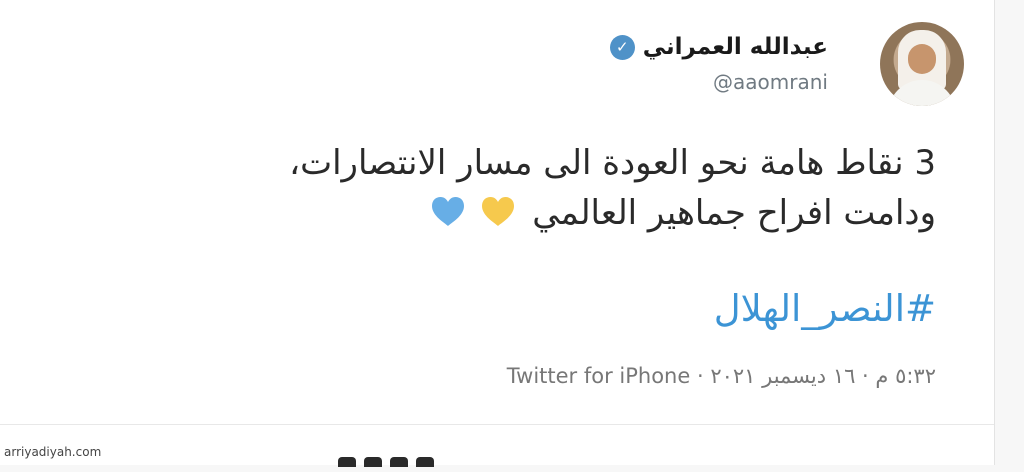 Image resolution: width=1024 pixels, height=472 pixels. I want to click on tweet-text-line-2-container: ودامت افراح جماهير العالمي, so click(546, 213).